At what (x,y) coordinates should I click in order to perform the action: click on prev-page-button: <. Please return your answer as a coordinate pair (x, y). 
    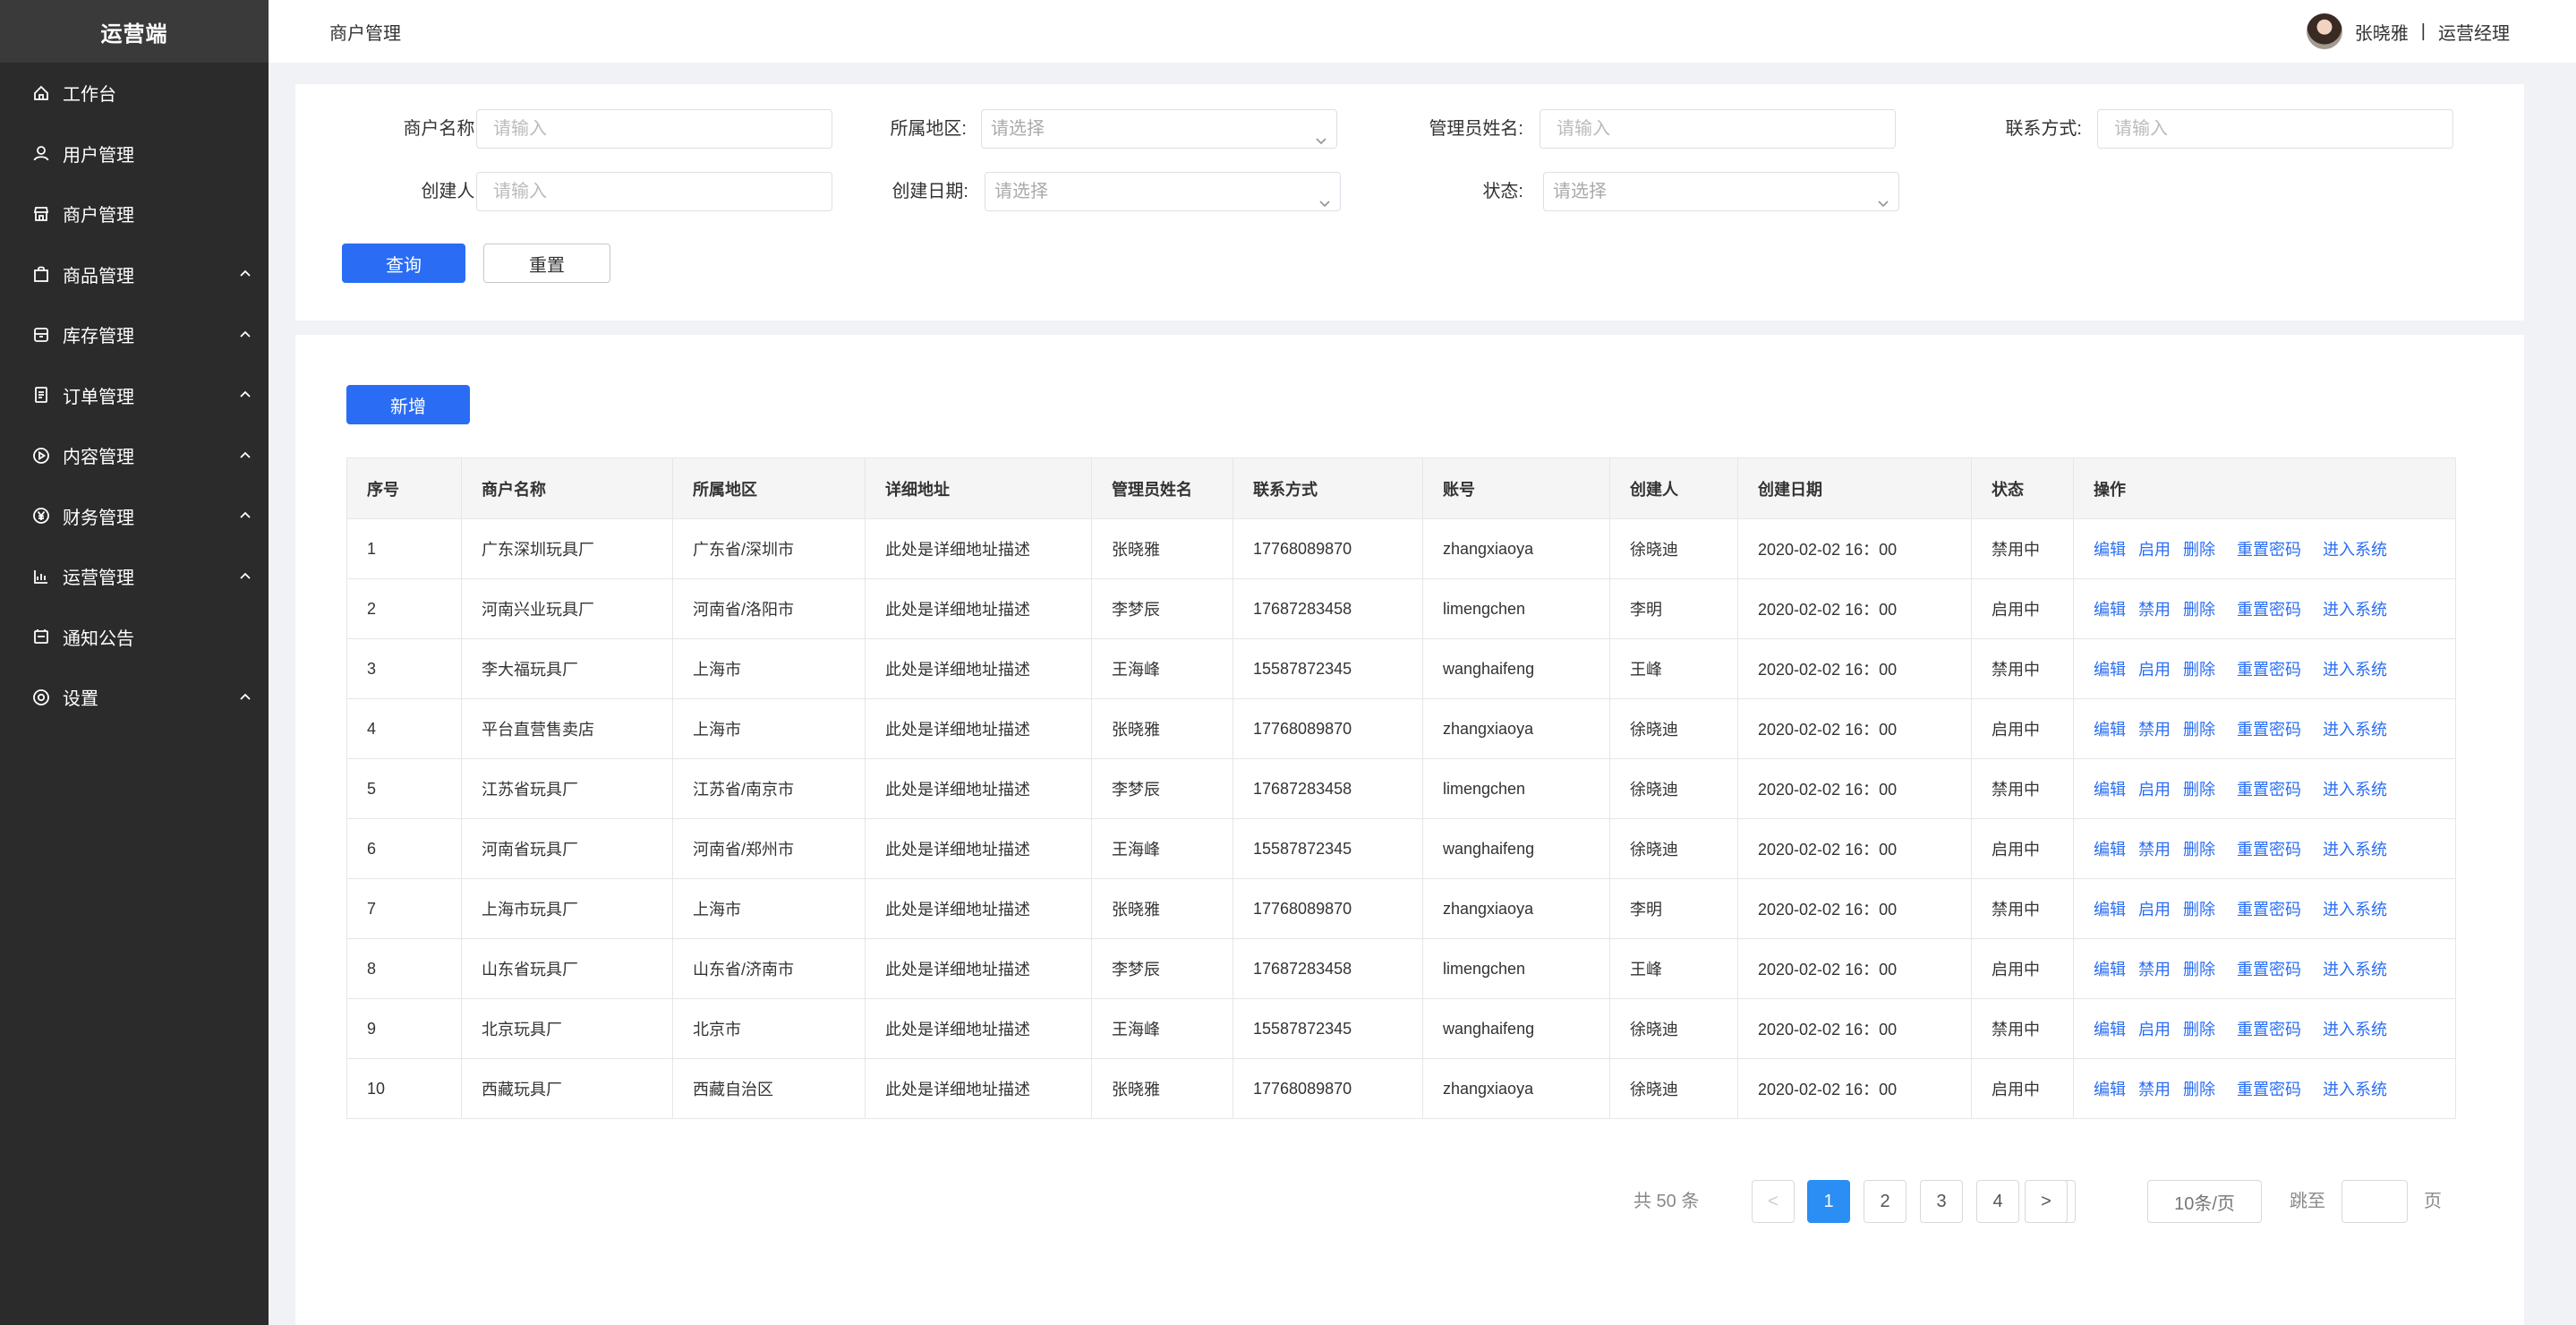
    Looking at the image, I should click on (1773, 1201).